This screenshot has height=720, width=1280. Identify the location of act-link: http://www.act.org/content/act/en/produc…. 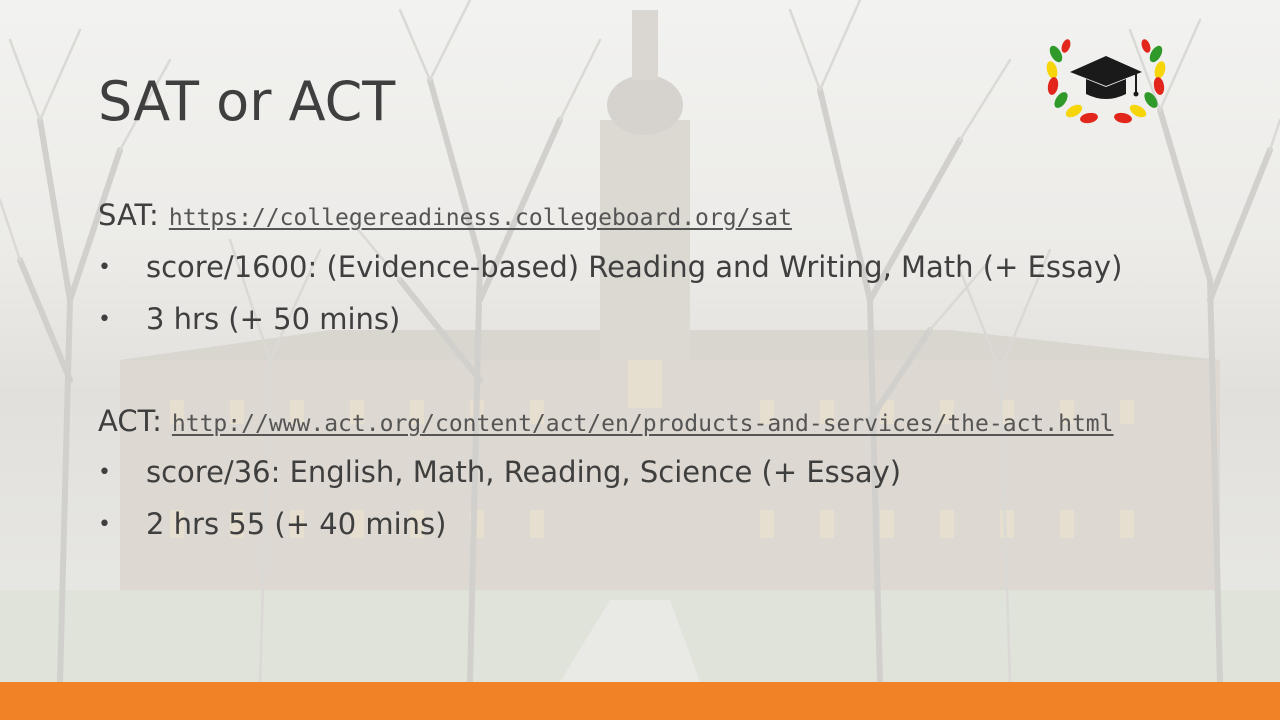
(643, 424).